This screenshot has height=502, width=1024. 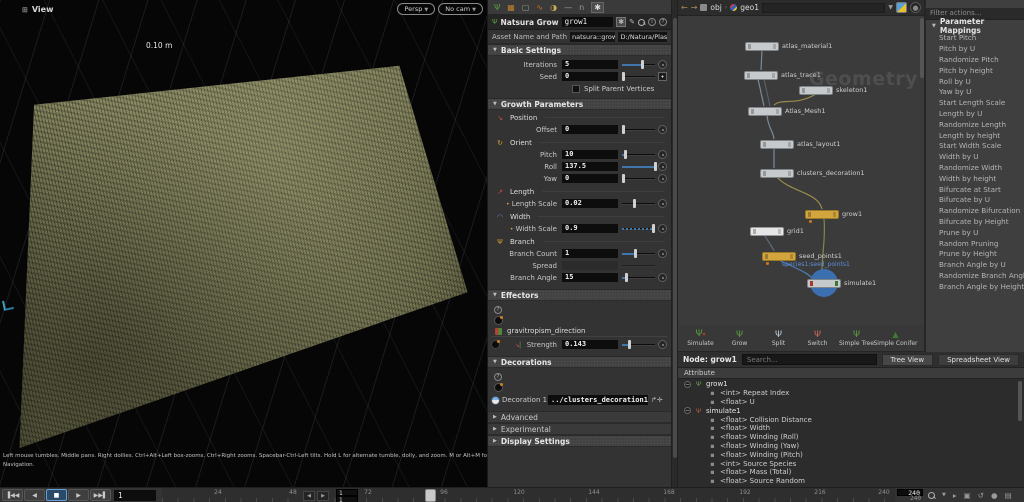 What do you see at coordinates (824, 7) in the screenshot?
I see `path-field` at bounding box center [824, 7].